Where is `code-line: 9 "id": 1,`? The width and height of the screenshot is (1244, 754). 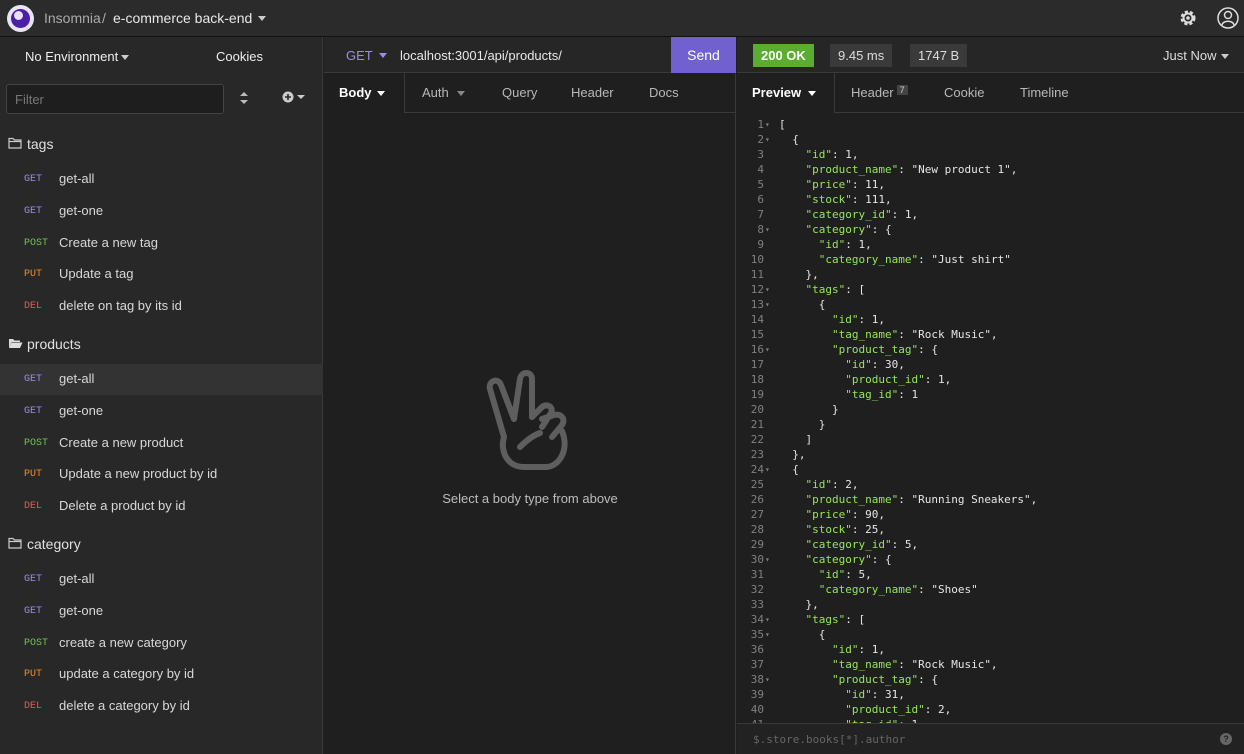
code-line: 9 "id": 1, is located at coordinates (990, 245).